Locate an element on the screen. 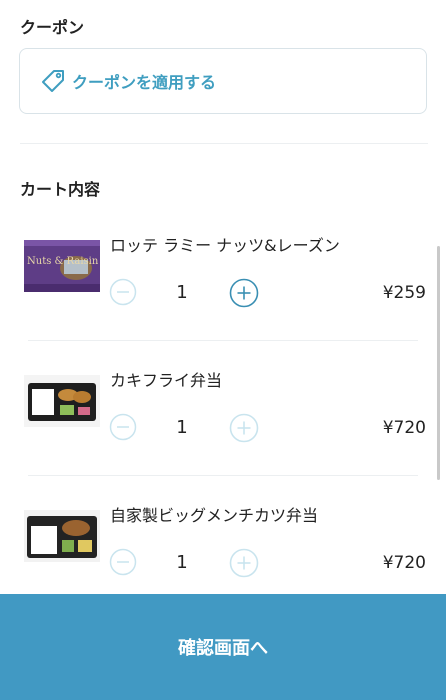  product-image-kaki-fry-bento is located at coordinates (62, 401).